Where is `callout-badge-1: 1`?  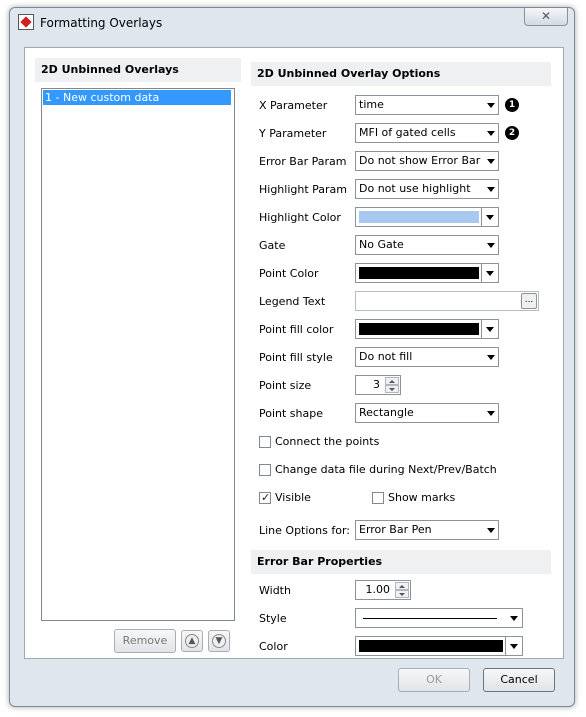
callout-badge-1: 1 is located at coordinates (512, 105).